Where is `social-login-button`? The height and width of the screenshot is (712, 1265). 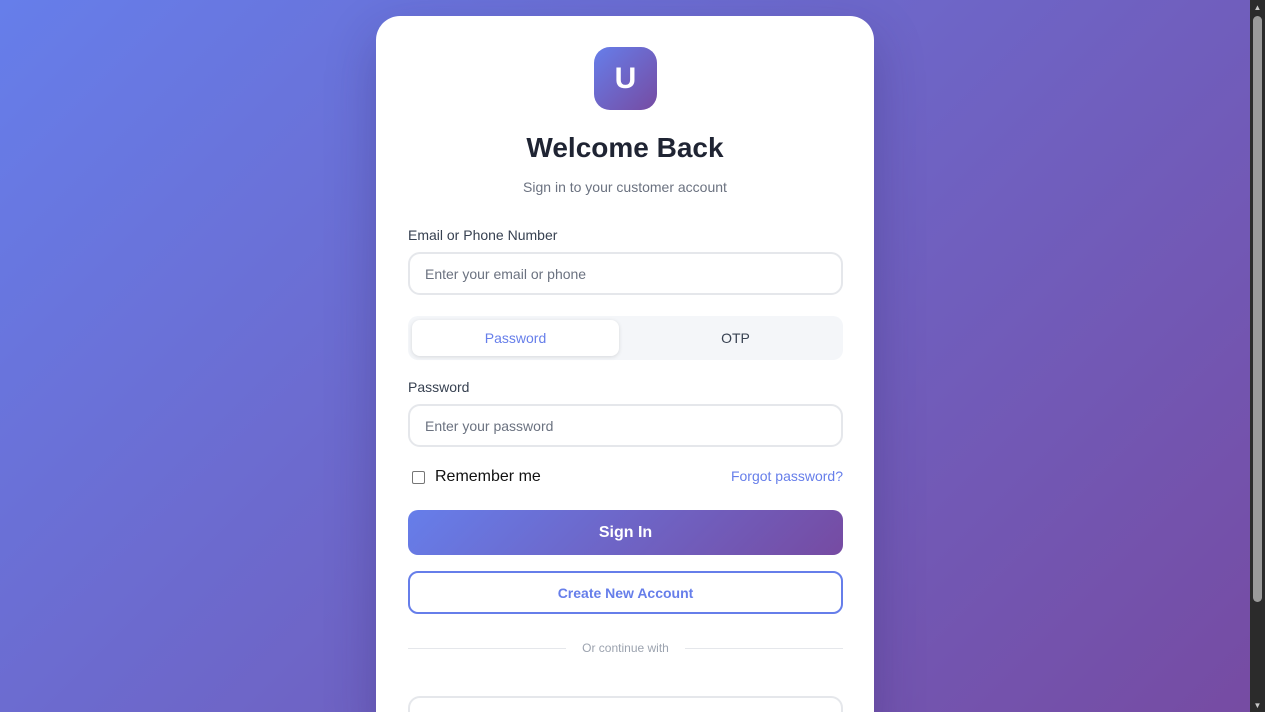
social-login-button is located at coordinates (625, 704).